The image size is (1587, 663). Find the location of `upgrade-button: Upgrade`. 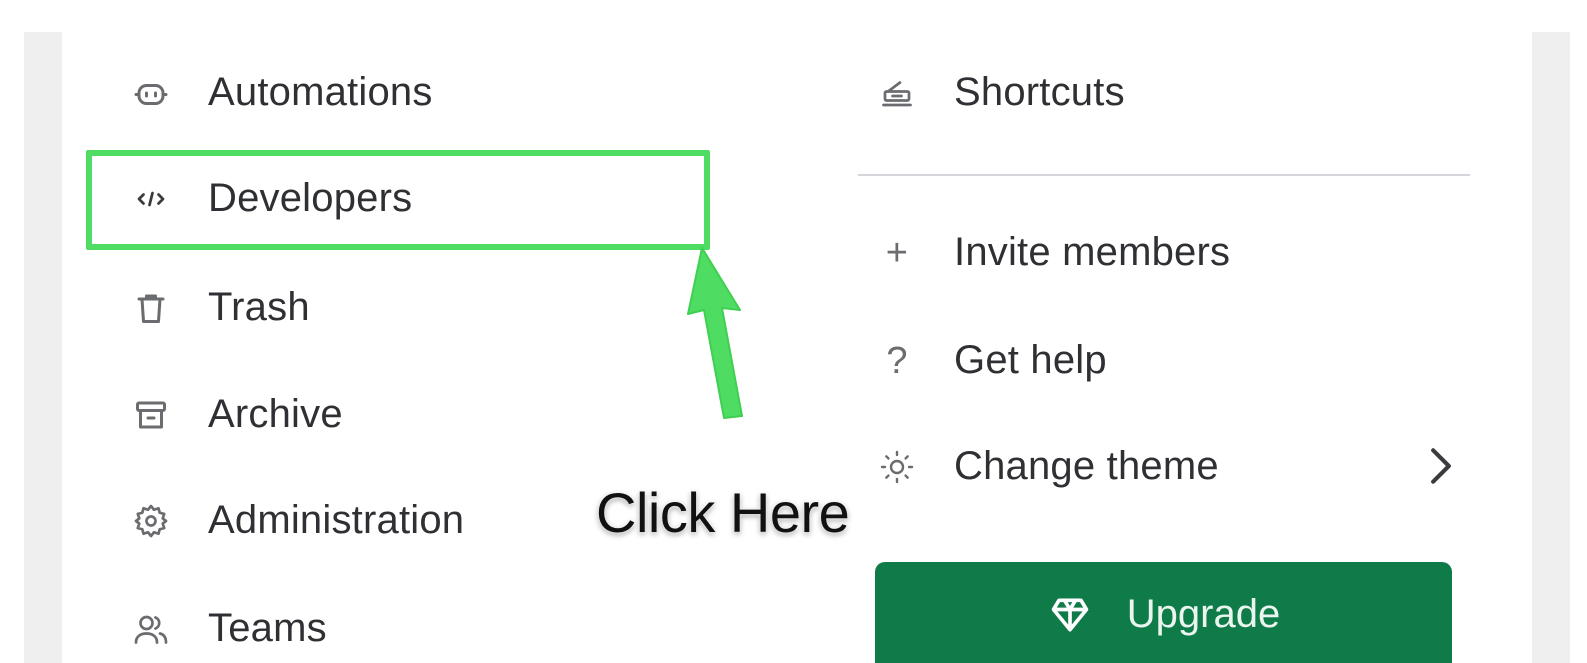

upgrade-button: Upgrade is located at coordinates (1163, 612).